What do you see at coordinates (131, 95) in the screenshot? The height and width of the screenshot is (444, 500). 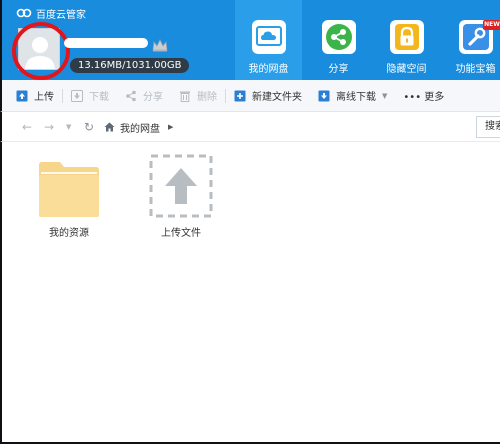 I see `share-small-icon` at bounding box center [131, 95].